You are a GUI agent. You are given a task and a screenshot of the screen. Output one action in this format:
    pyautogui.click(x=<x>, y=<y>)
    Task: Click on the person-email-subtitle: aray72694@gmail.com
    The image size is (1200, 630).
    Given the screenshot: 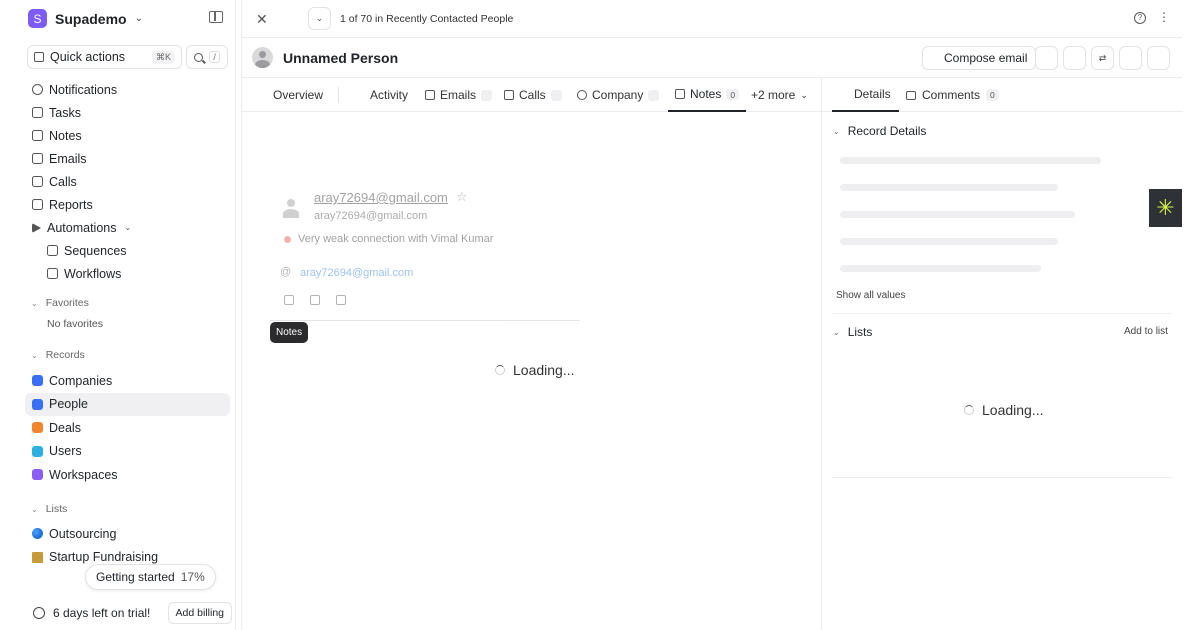 What is the action you would take?
    pyautogui.click(x=371, y=216)
    